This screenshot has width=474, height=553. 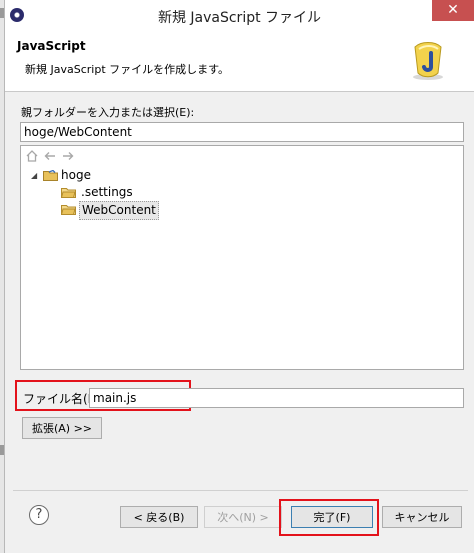 I want to click on forward-arrow-icon, so click(x=68, y=156).